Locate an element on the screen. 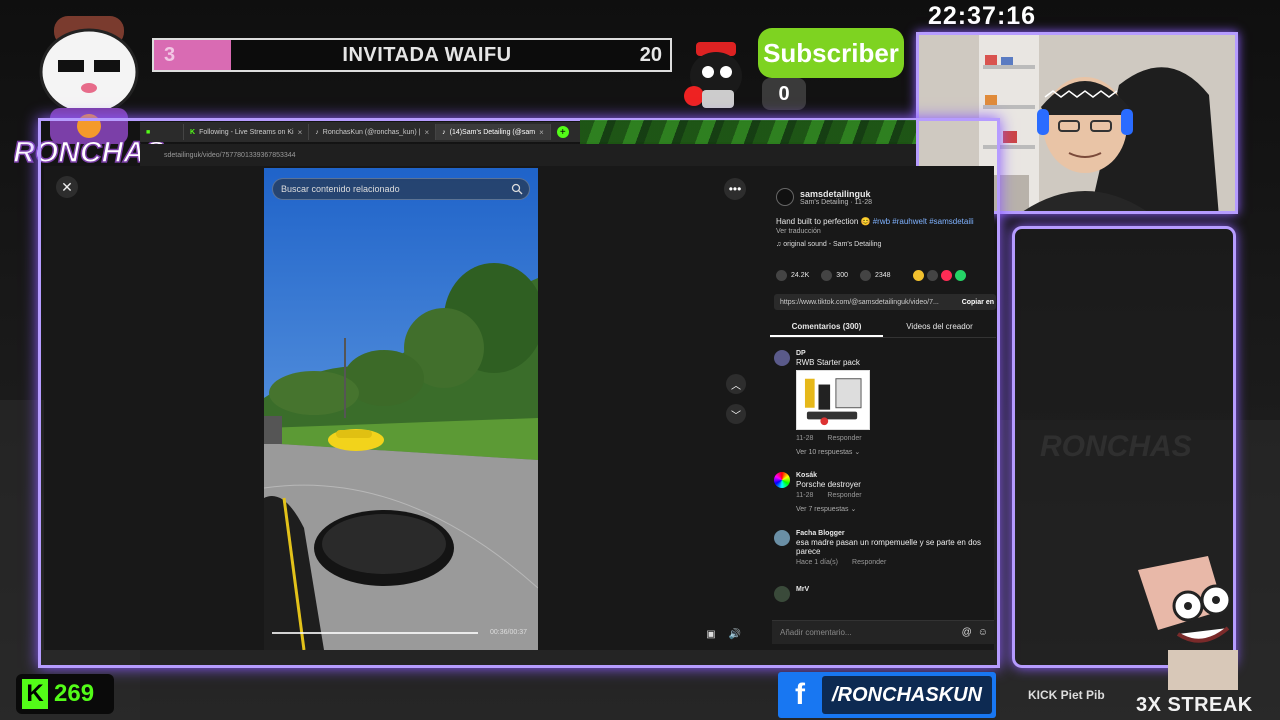  browser-tab: K Following - Live Streams on Ki × is located at coordinates (247, 132).